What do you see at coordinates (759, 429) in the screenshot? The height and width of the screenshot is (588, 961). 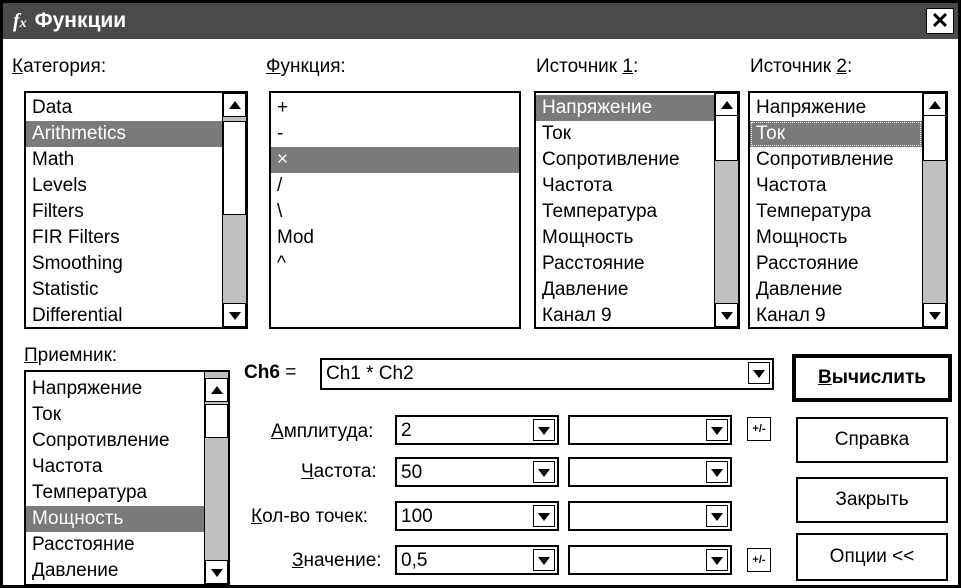 I see `plus-minus-amplitude-button: +/-` at bounding box center [759, 429].